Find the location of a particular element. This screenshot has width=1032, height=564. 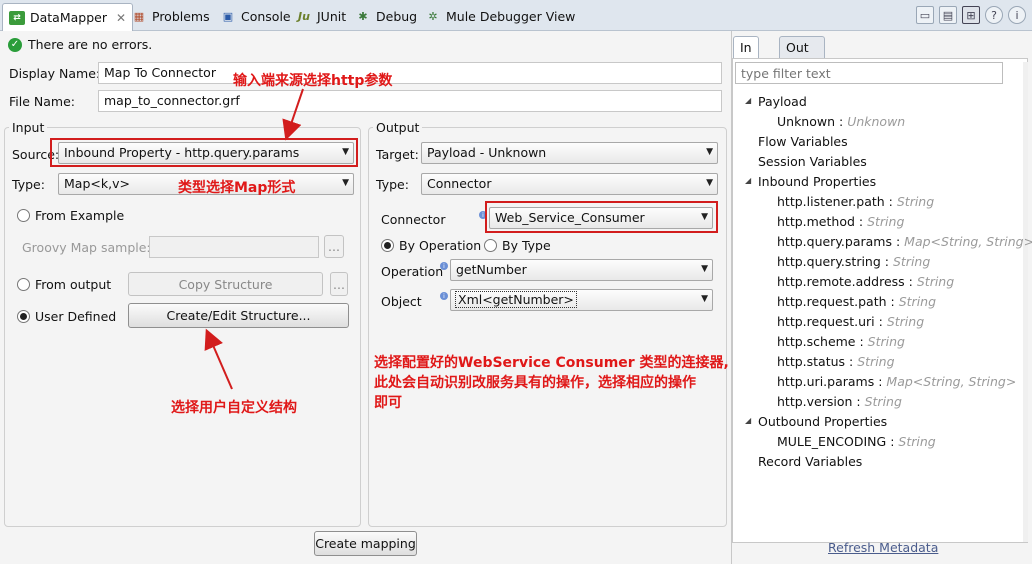

tree-item-label: http.query.string is located at coordinates (829, 261).